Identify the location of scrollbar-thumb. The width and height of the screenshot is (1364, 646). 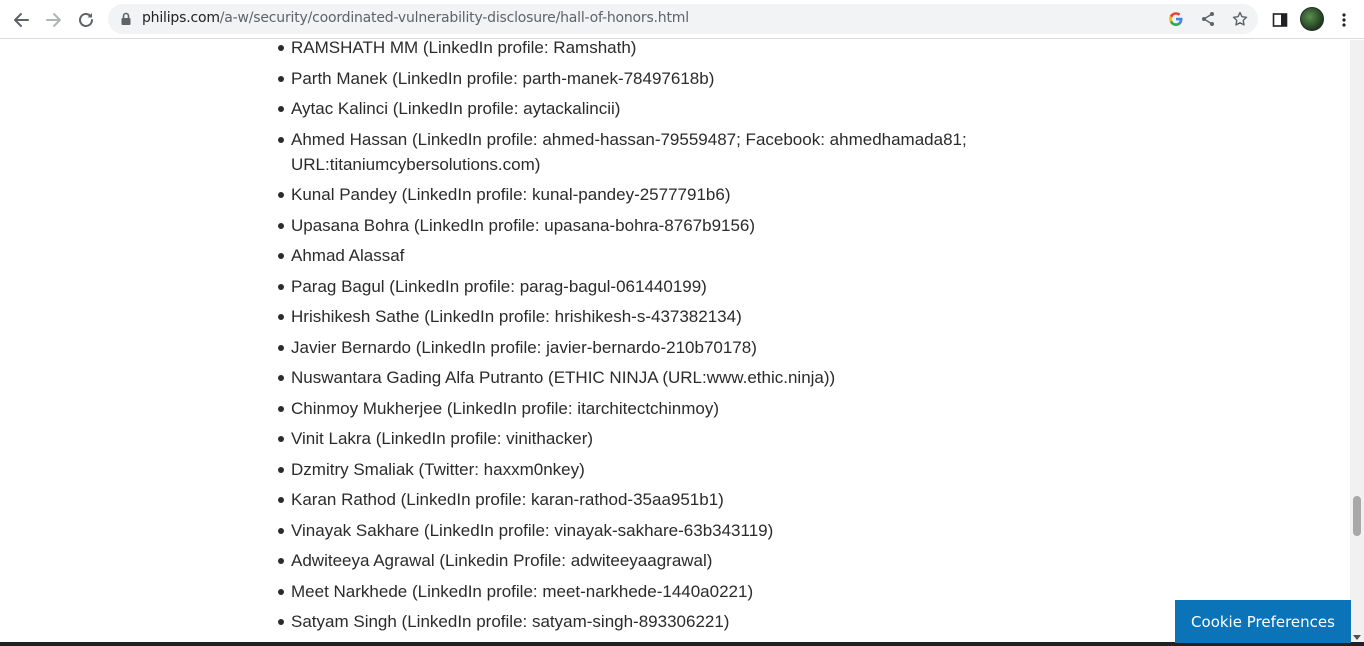
(1357, 516).